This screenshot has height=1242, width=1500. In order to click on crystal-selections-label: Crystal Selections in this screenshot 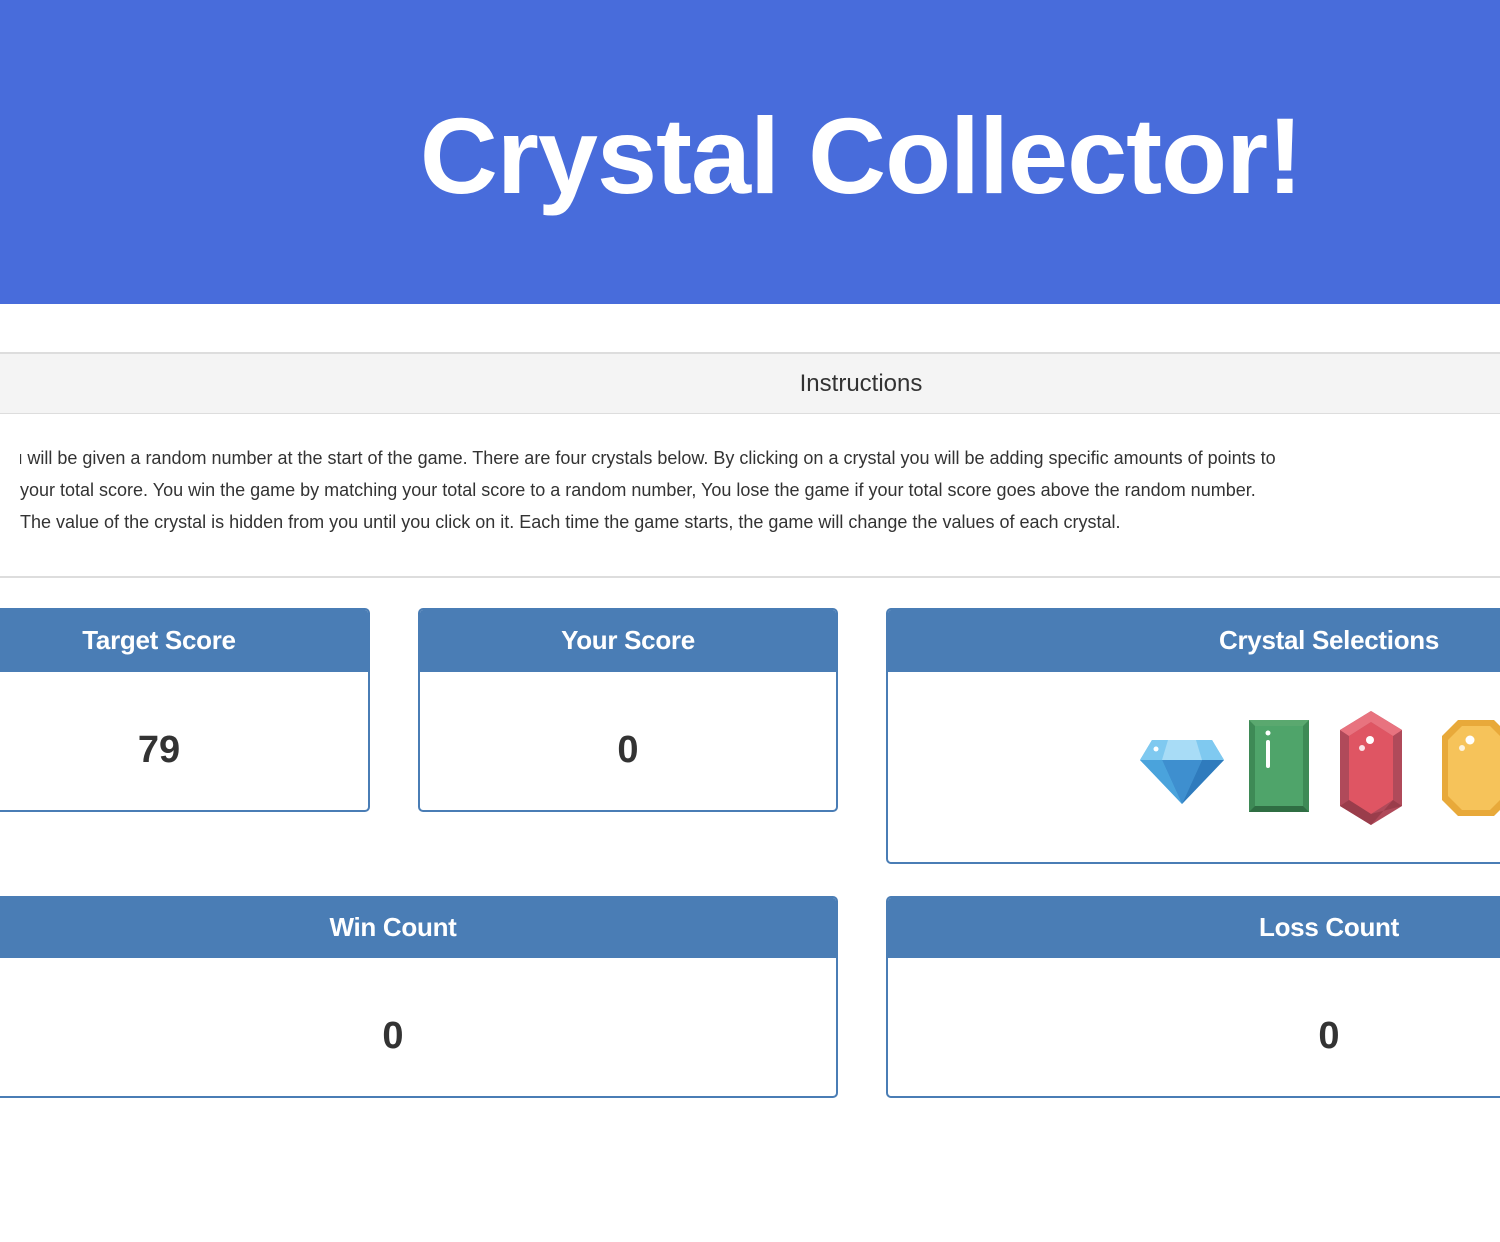, I will do `click(1194, 641)`.